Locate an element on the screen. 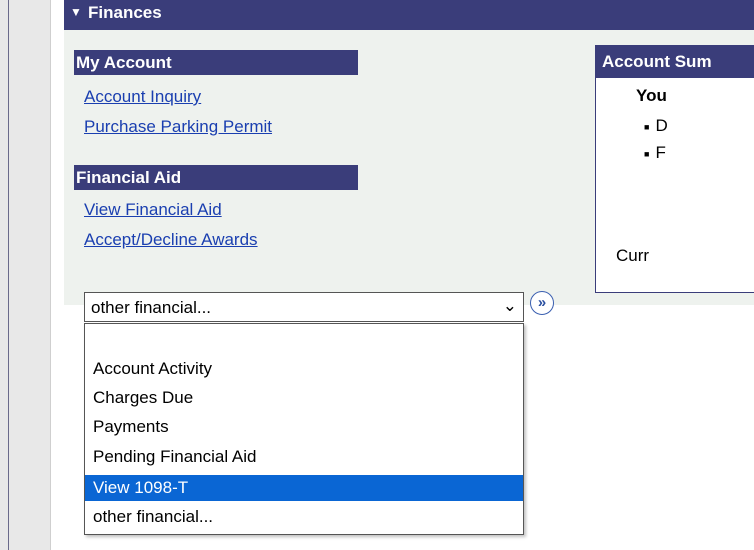  dropdown-option: Account Activity is located at coordinates (304, 369).